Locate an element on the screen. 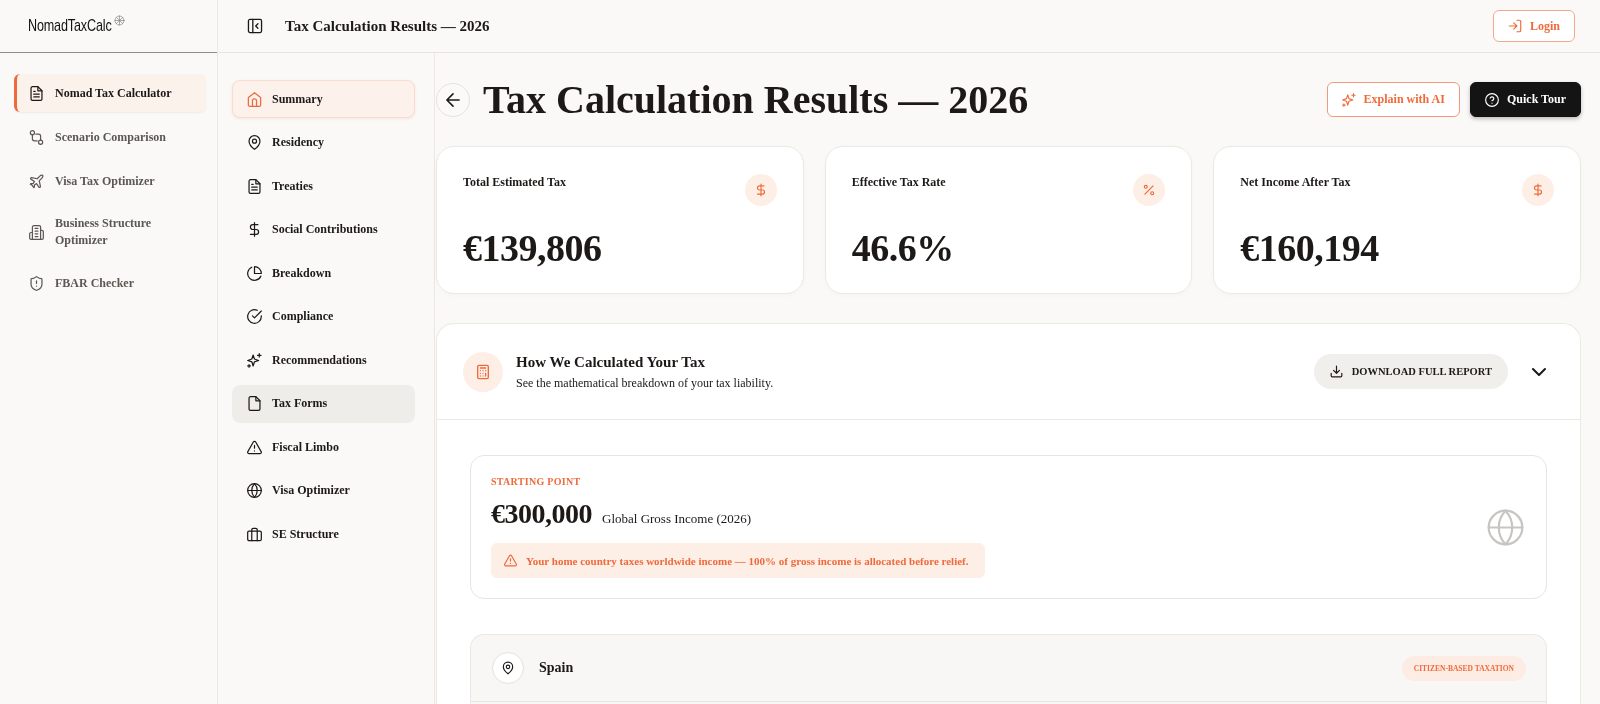 This screenshot has width=1600, height=704. briefcase-icon is located at coordinates (254, 534).